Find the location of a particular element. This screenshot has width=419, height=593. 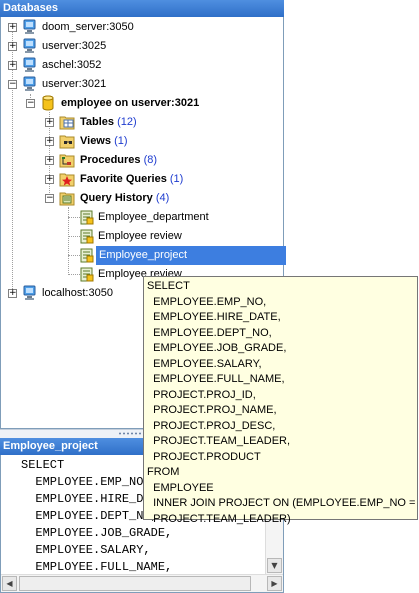

database-label: employee on userver:3021 is located at coordinates (130, 103).